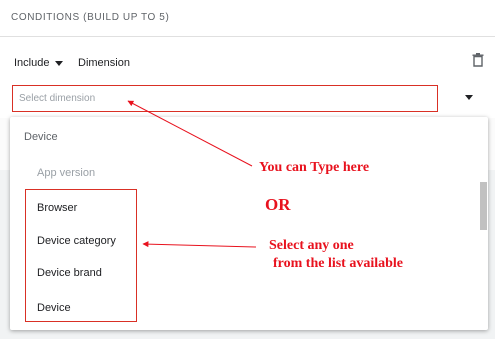 The width and height of the screenshot is (495, 339). What do you see at coordinates (314, 167) in the screenshot?
I see `annotation-type-here: You can Type here` at bounding box center [314, 167].